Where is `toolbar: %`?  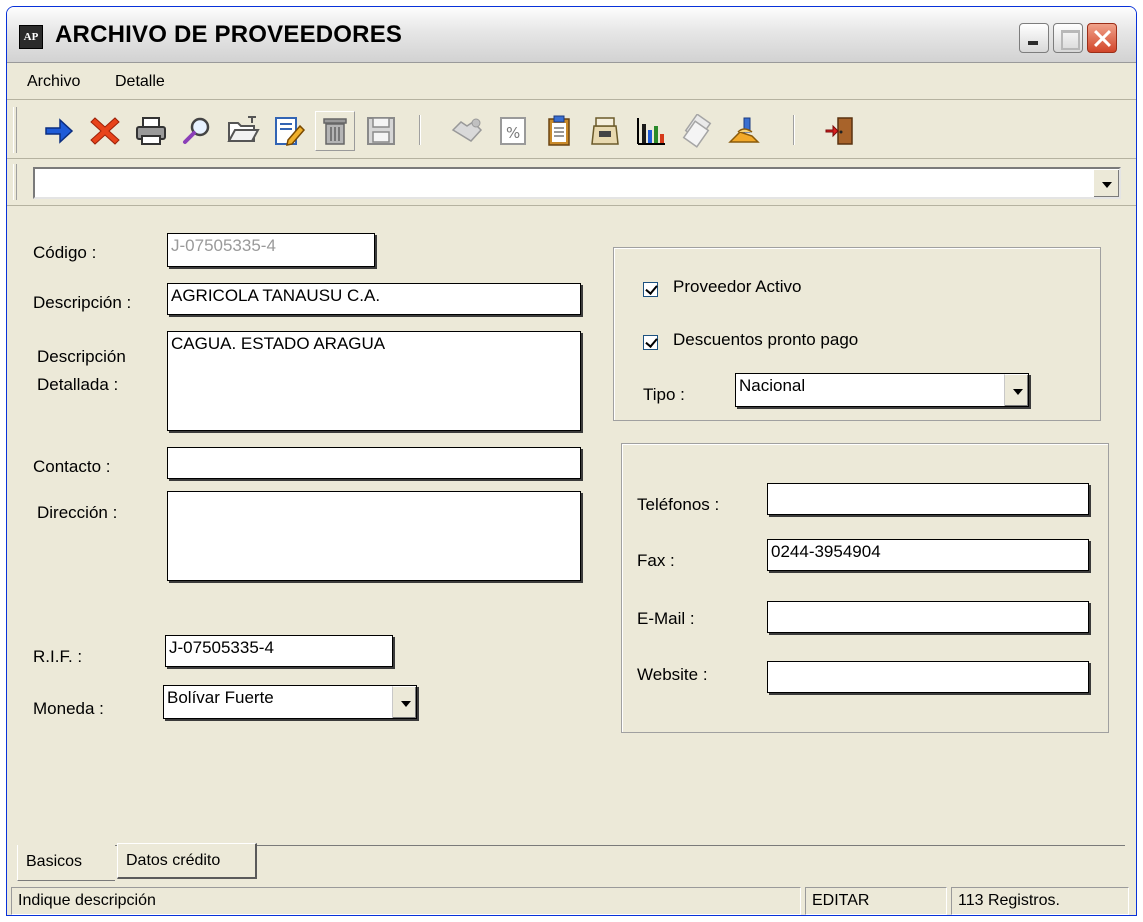 toolbar: % is located at coordinates (571, 130).